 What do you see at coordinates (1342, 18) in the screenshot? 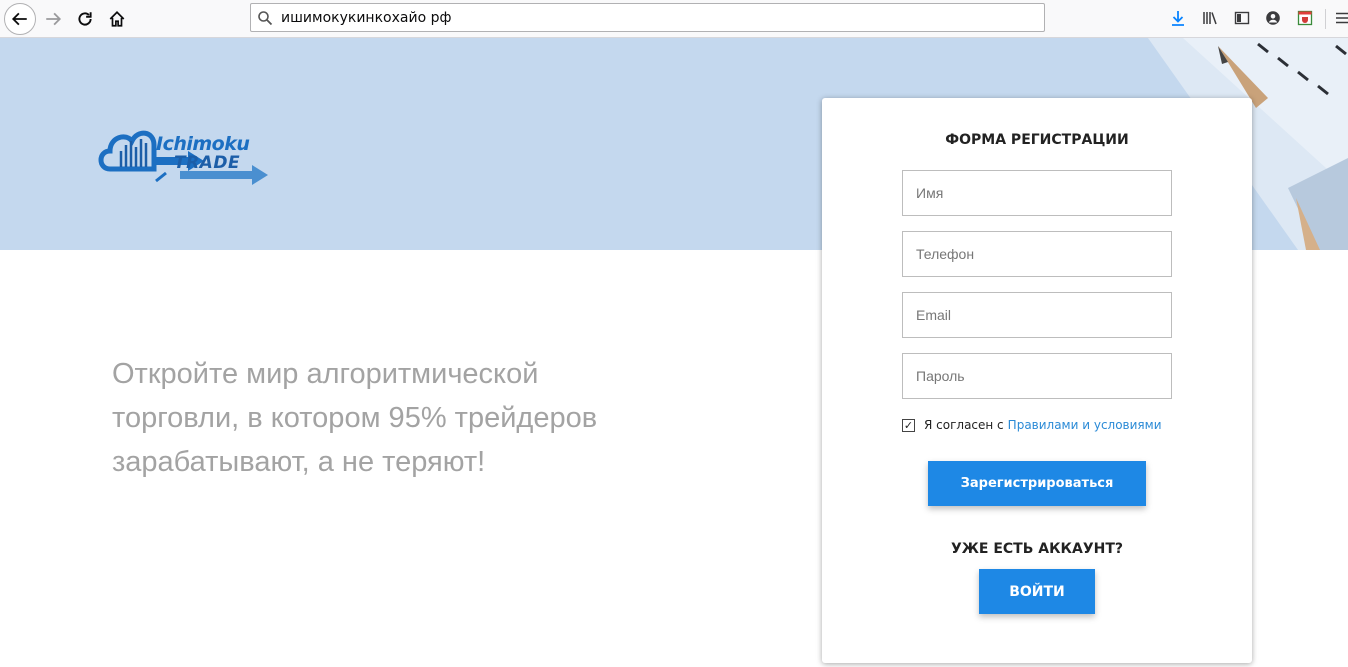
I see `menu-icon` at bounding box center [1342, 18].